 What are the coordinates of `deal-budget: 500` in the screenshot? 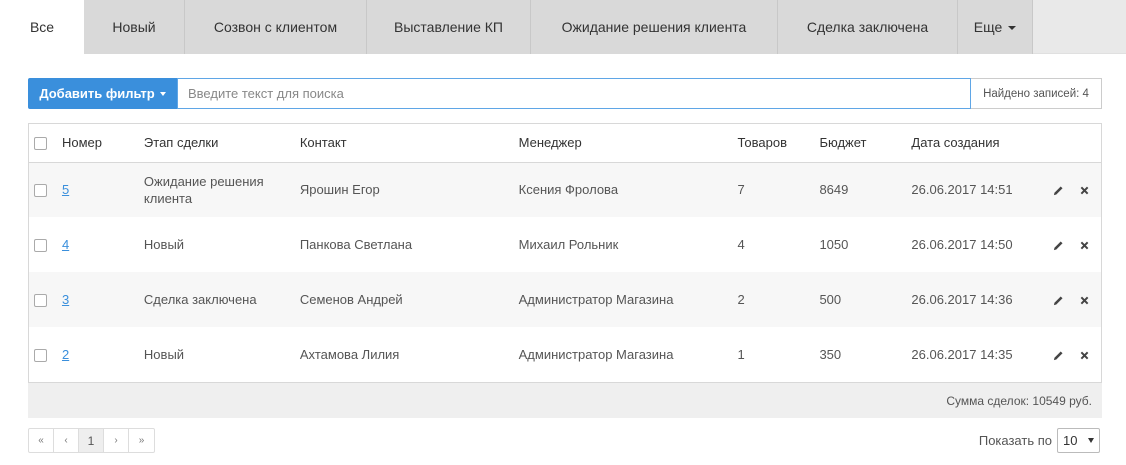 It's located at (830, 299).